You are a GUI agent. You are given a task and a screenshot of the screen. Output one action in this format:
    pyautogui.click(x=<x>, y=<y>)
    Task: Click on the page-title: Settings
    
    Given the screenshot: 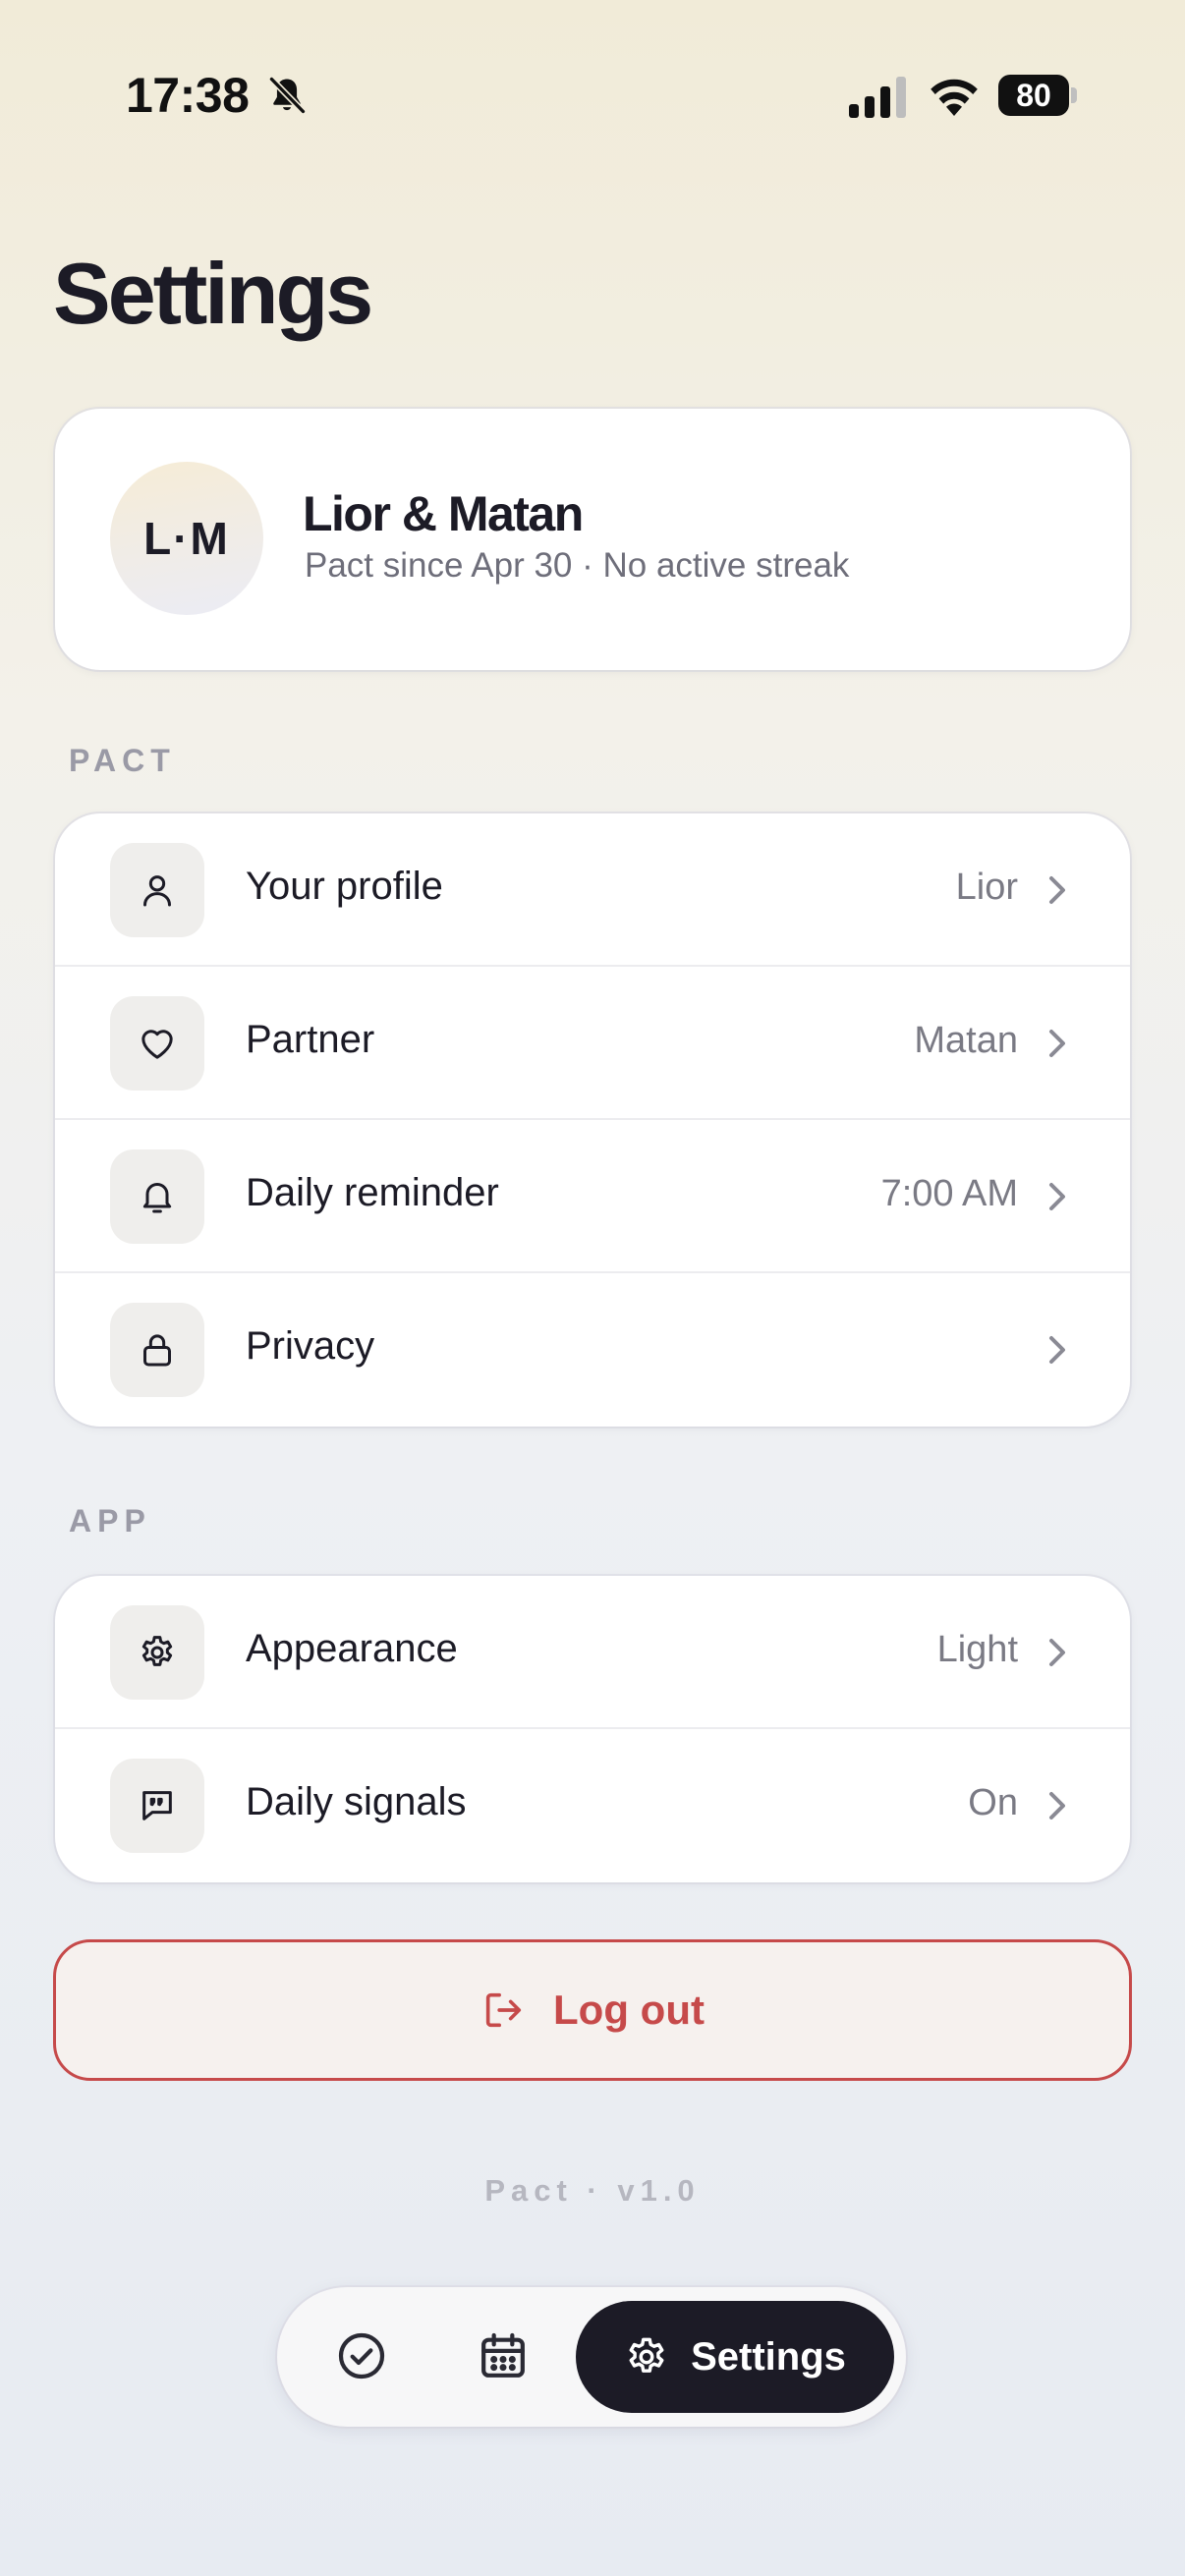 What is the action you would take?
    pyautogui.click(x=213, y=293)
    